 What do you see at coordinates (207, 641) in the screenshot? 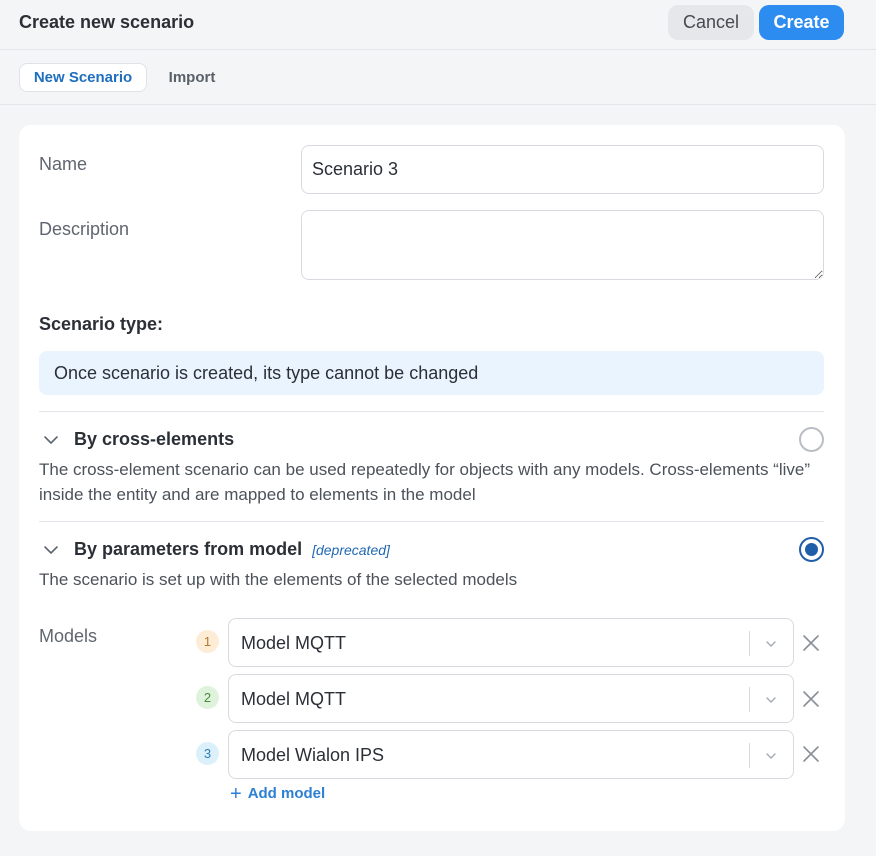
I see `model-index-badge: 1` at bounding box center [207, 641].